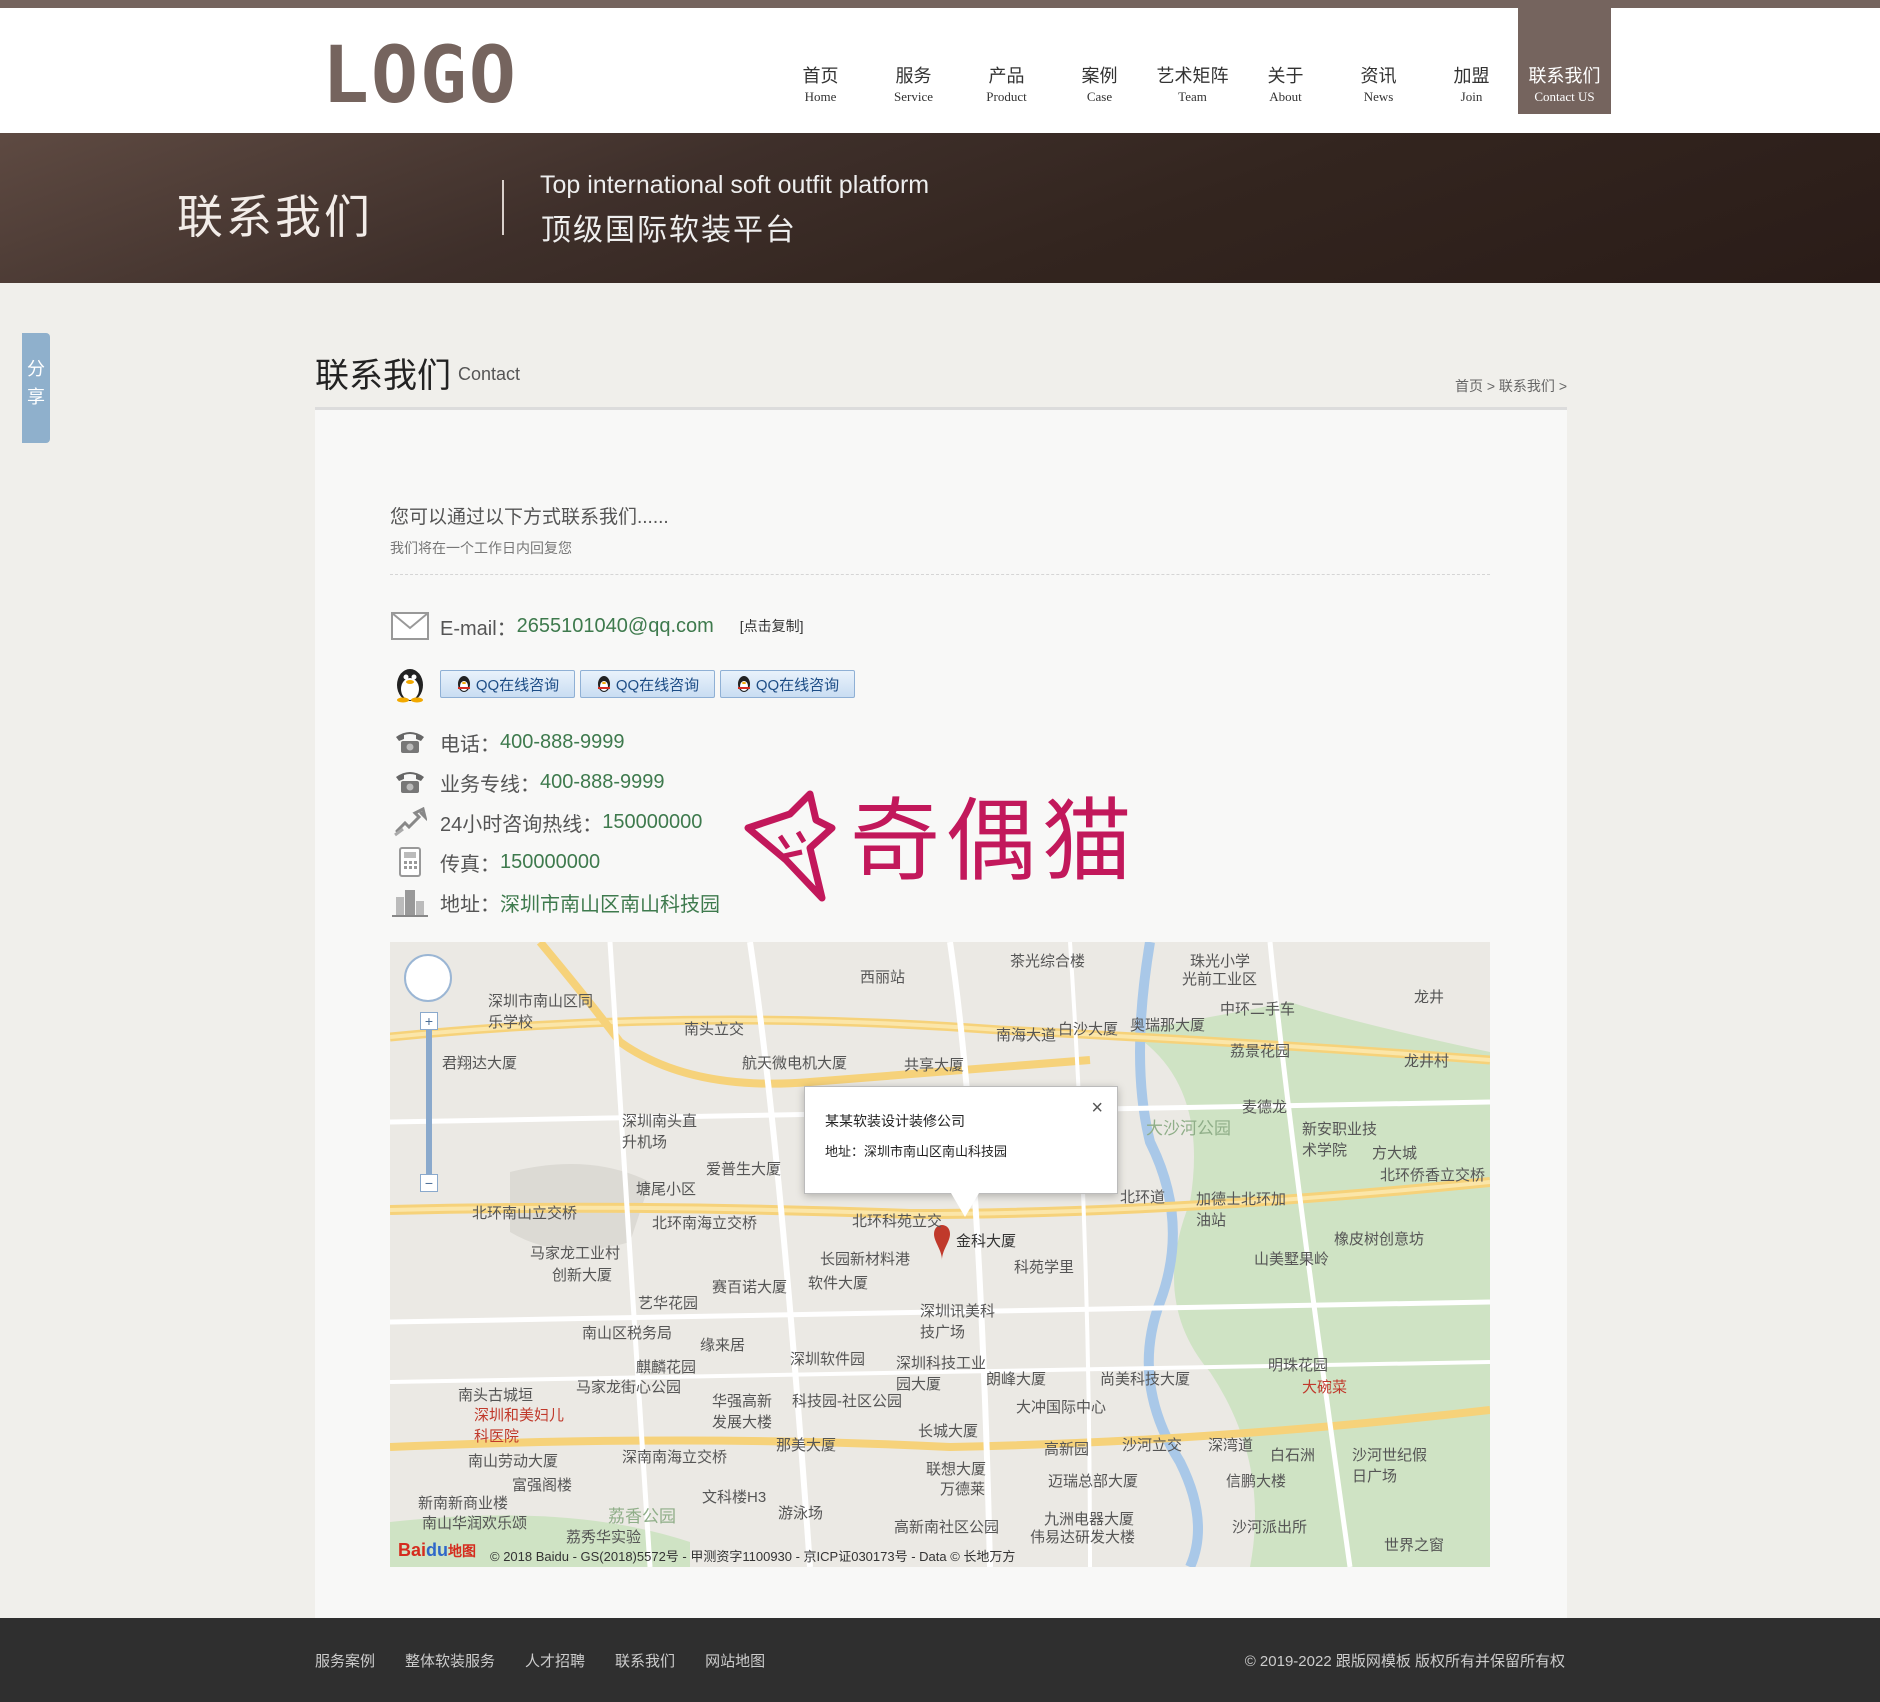  What do you see at coordinates (1143, 1197) in the screenshot?
I see `map-place-label: 北环道` at bounding box center [1143, 1197].